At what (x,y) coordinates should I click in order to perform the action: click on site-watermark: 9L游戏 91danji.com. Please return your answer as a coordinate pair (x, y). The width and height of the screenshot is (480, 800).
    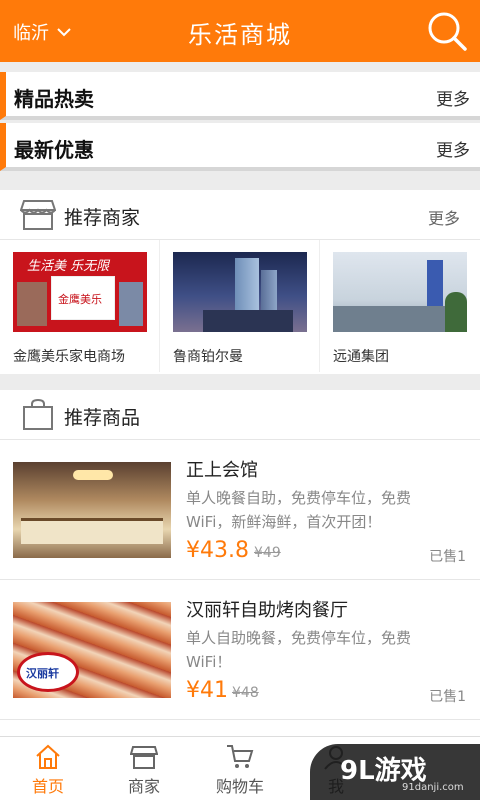
    Looking at the image, I should click on (395, 772).